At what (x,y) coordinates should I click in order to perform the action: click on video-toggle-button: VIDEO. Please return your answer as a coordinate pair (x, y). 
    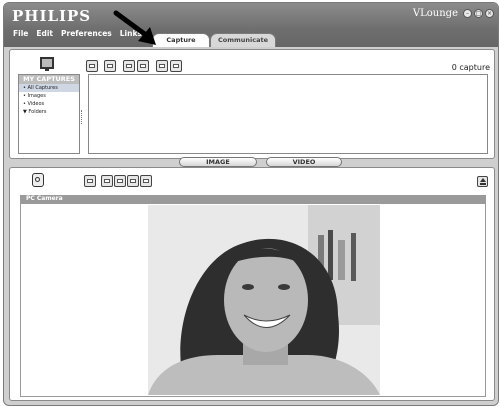
    Looking at the image, I should click on (304, 162).